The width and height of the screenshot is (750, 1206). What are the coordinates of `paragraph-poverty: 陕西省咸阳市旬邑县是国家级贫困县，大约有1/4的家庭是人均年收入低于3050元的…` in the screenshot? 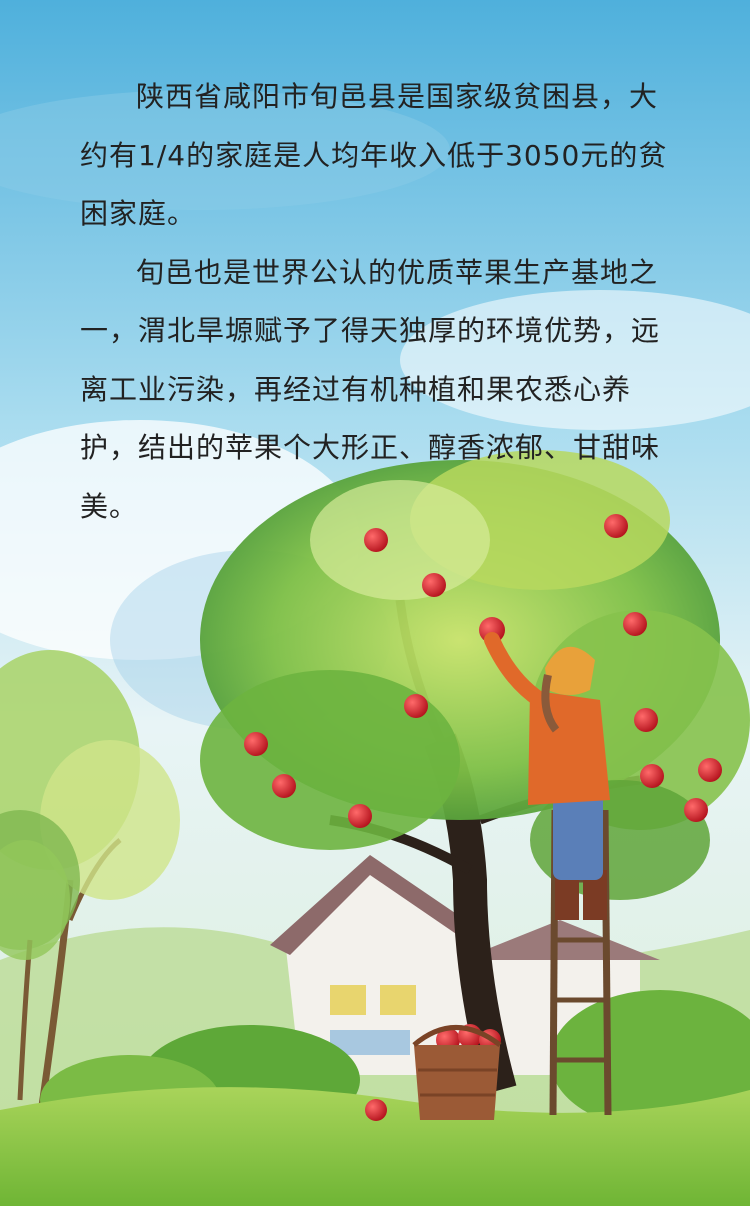 It's located at (374, 155).